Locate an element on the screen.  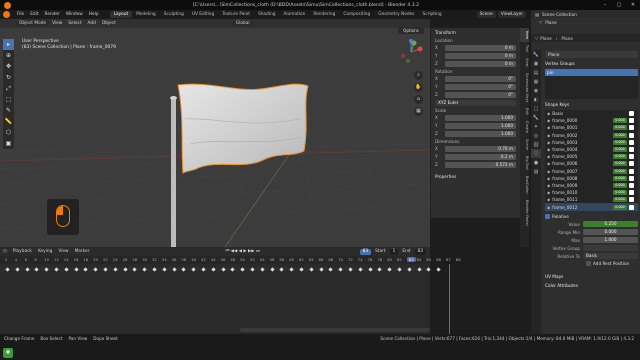
shape-key-row: ◆ frame_0003 0.000 is located at coordinates (591, 142).